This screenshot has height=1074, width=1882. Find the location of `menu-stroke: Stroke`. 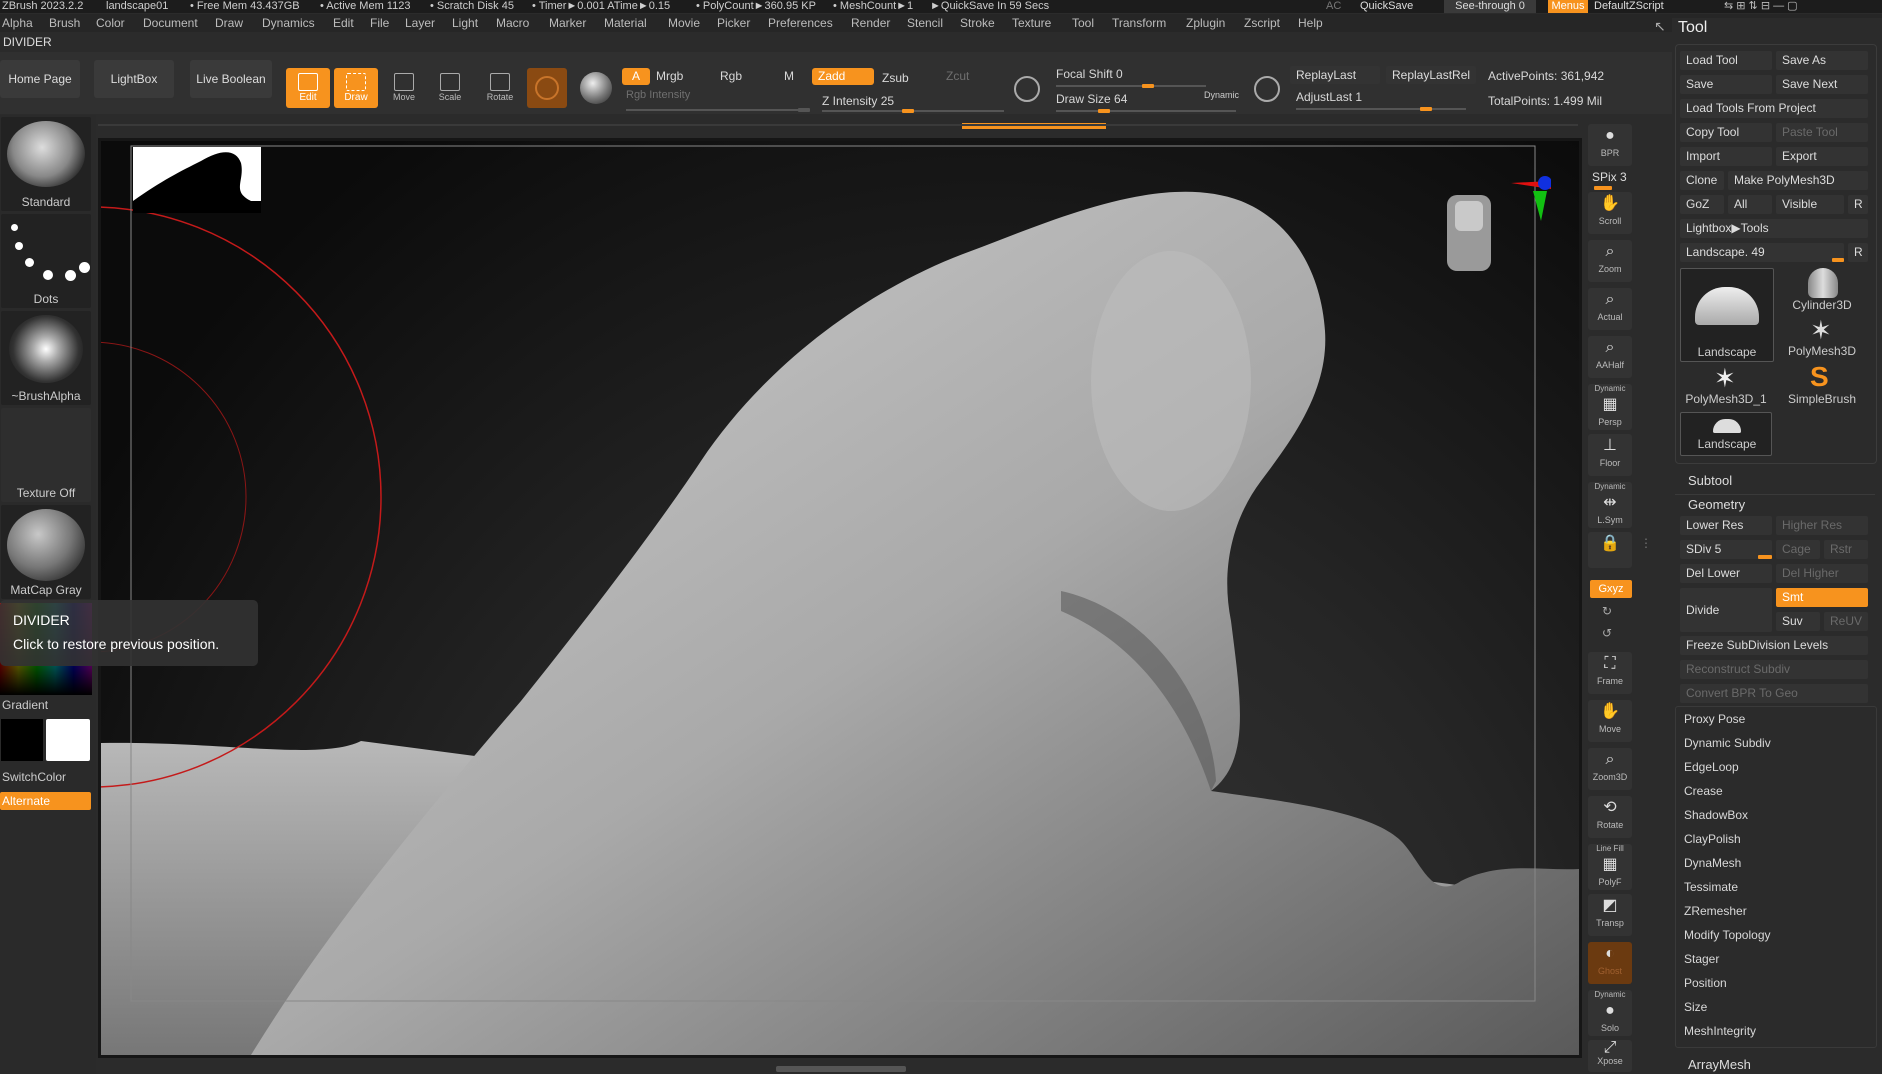

menu-stroke: Stroke is located at coordinates (977, 23).